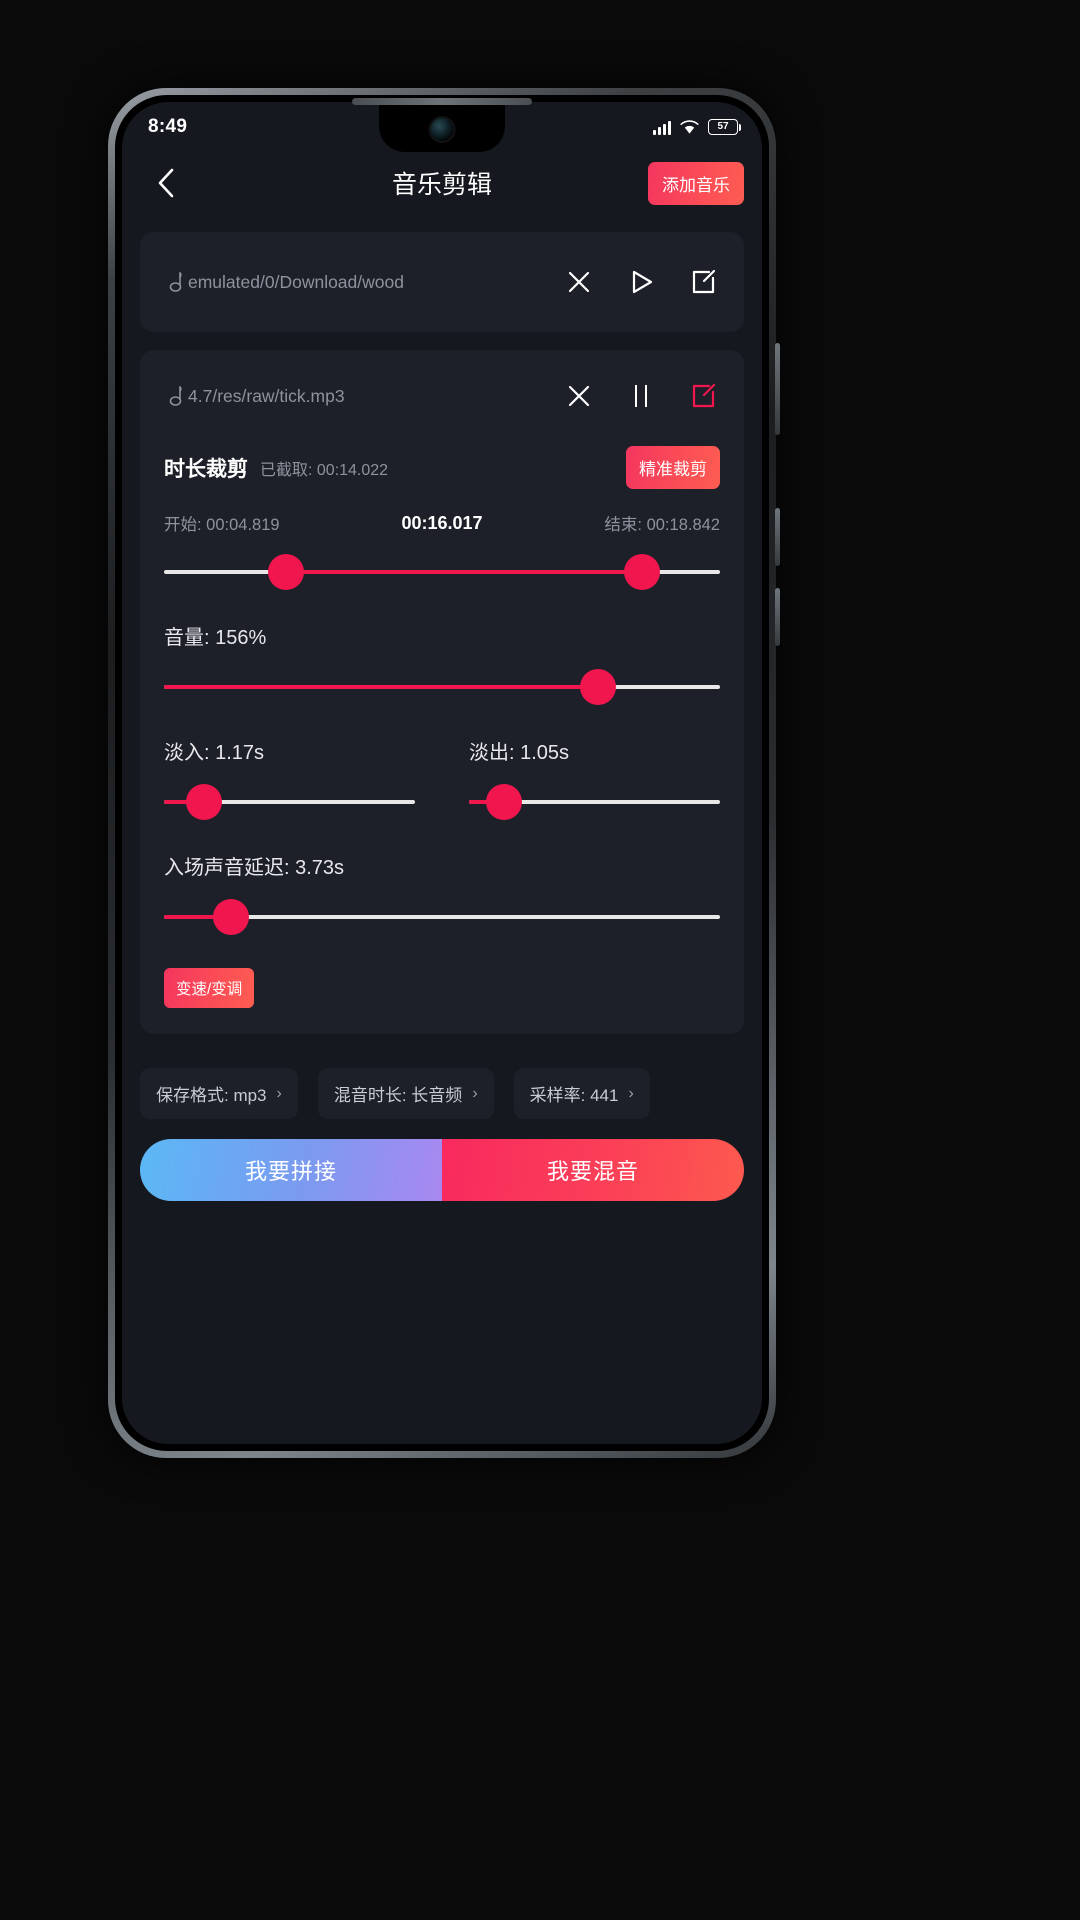 Image resolution: width=1080 pixels, height=1920 pixels. I want to click on settings-chip-row: 保存格式: mp3 › 混音时长: 长音频 › 采样率: 441 ›, so click(442, 1093).